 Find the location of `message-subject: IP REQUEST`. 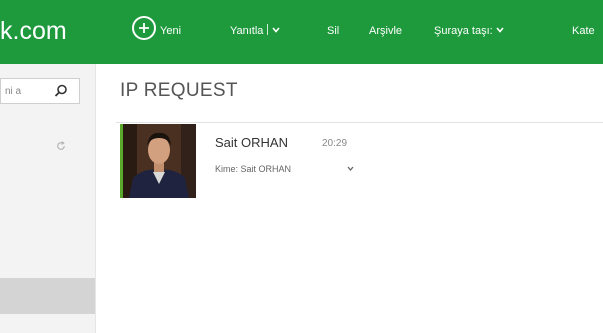

message-subject: IP REQUEST is located at coordinates (179, 90).